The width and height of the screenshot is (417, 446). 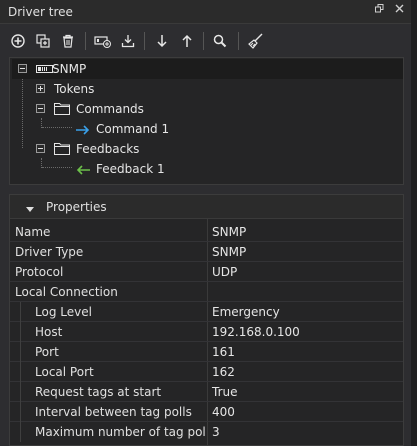 What do you see at coordinates (172, 129) in the screenshot?
I see `tree-item-command-1: Command 1` at bounding box center [172, 129].